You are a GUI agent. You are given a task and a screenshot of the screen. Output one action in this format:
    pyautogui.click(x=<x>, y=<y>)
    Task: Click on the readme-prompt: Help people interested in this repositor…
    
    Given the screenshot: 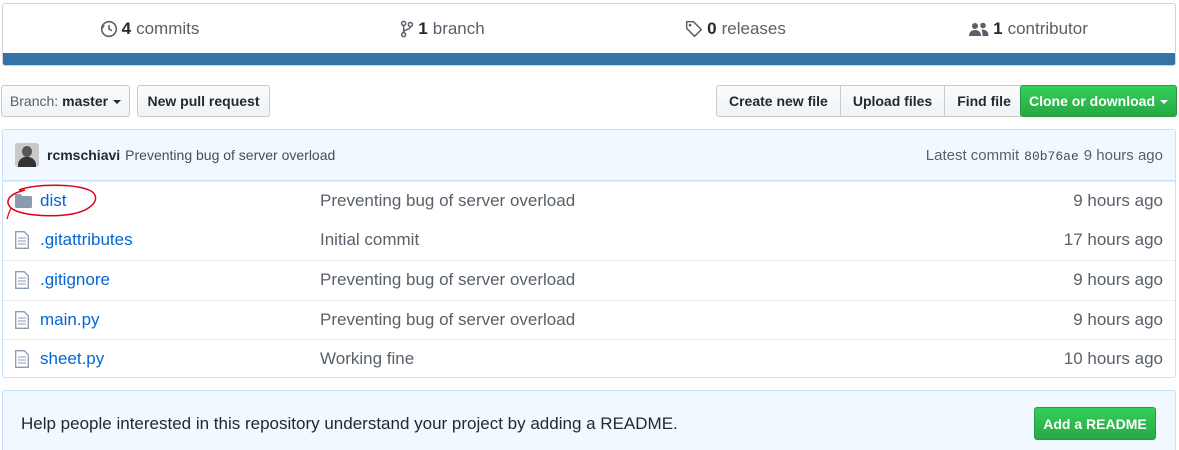 What is the action you would take?
    pyautogui.click(x=589, y=420)
    